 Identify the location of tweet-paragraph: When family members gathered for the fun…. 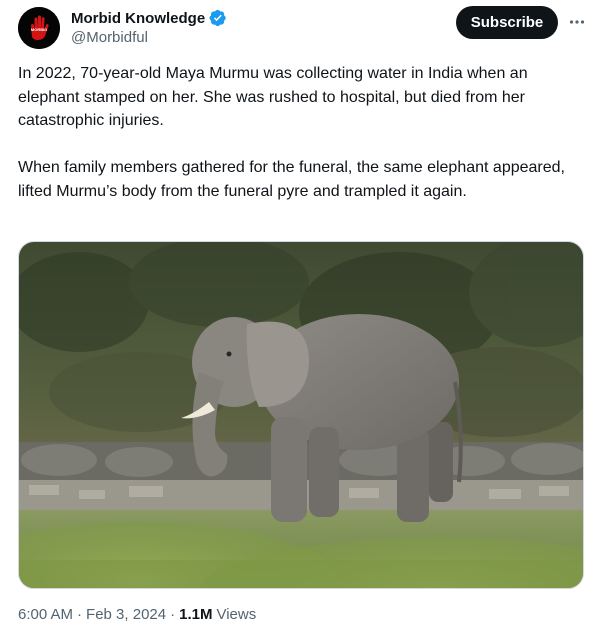
(291, 179).